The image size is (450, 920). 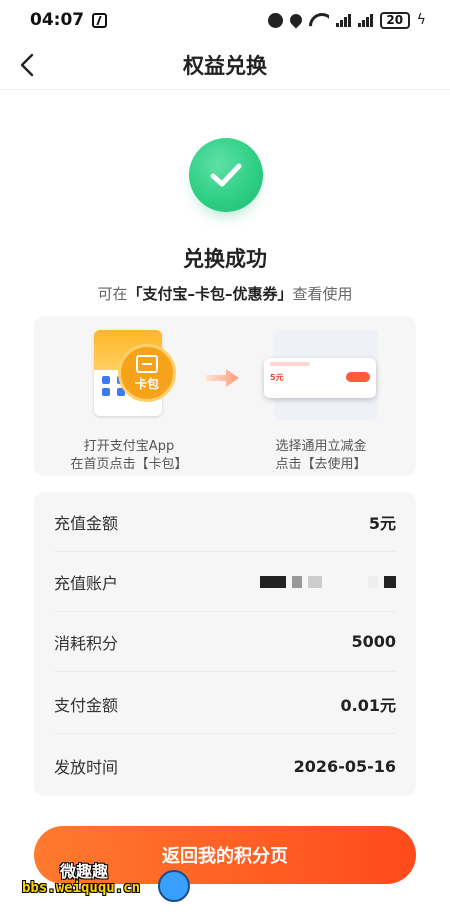 I want to click on info-row-points: 消耗积分 5000, so click(x=225, y=642).